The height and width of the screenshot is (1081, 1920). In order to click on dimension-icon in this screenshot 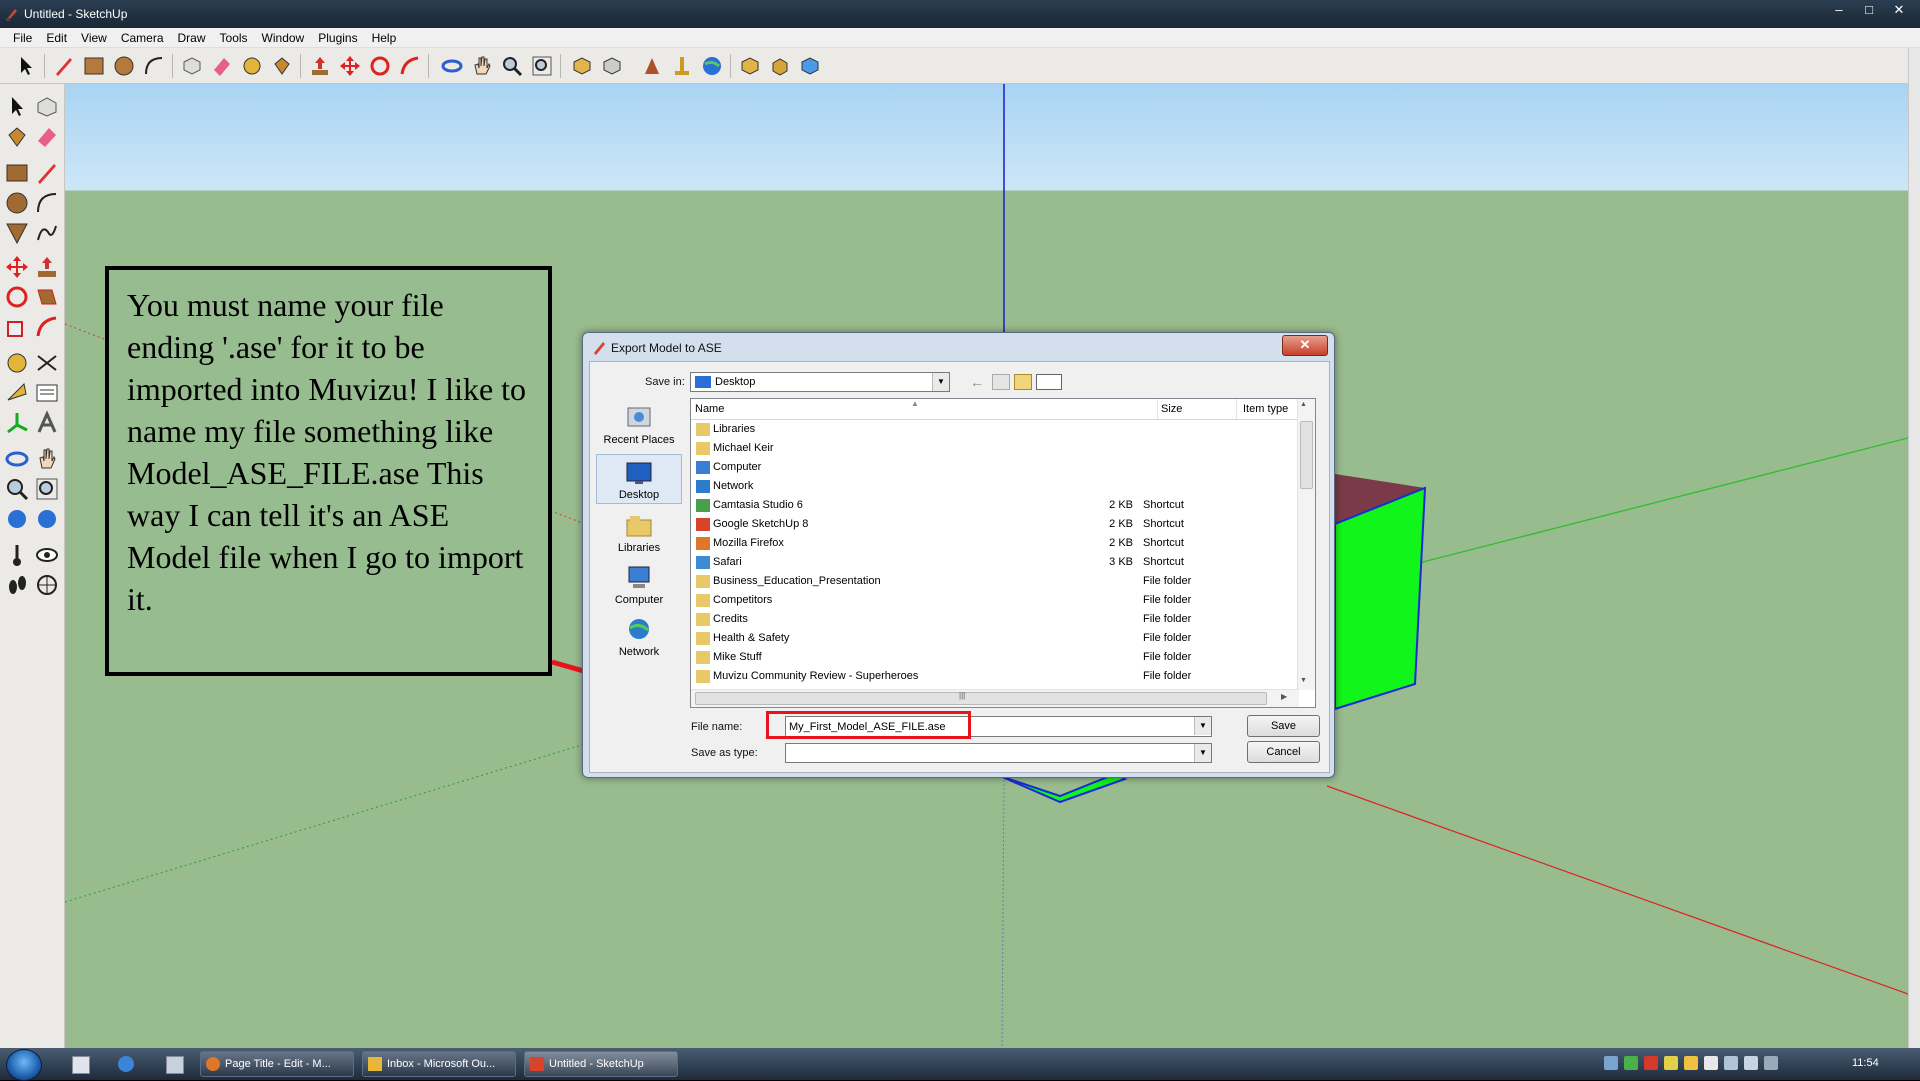, I will do `click(47, 363)`.